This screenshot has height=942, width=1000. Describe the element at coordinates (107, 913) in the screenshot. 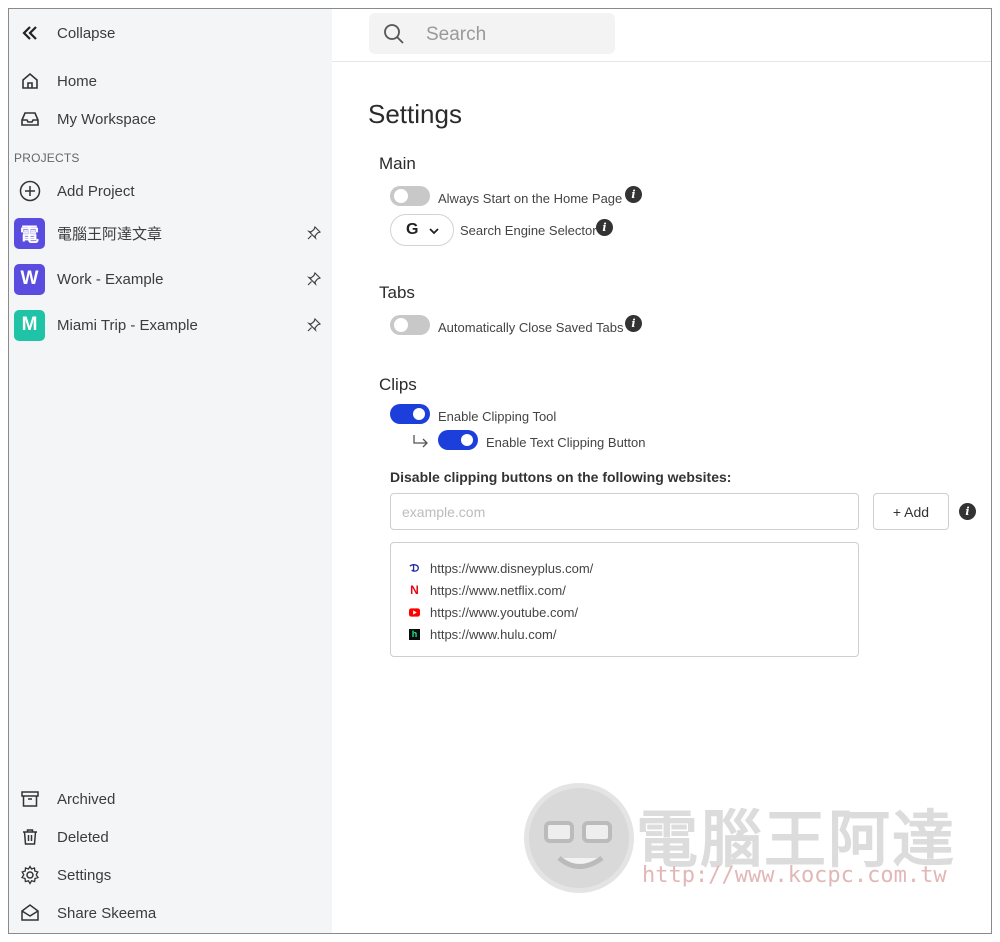

I see `sidebar-item-label: Share Skeema` at that location.